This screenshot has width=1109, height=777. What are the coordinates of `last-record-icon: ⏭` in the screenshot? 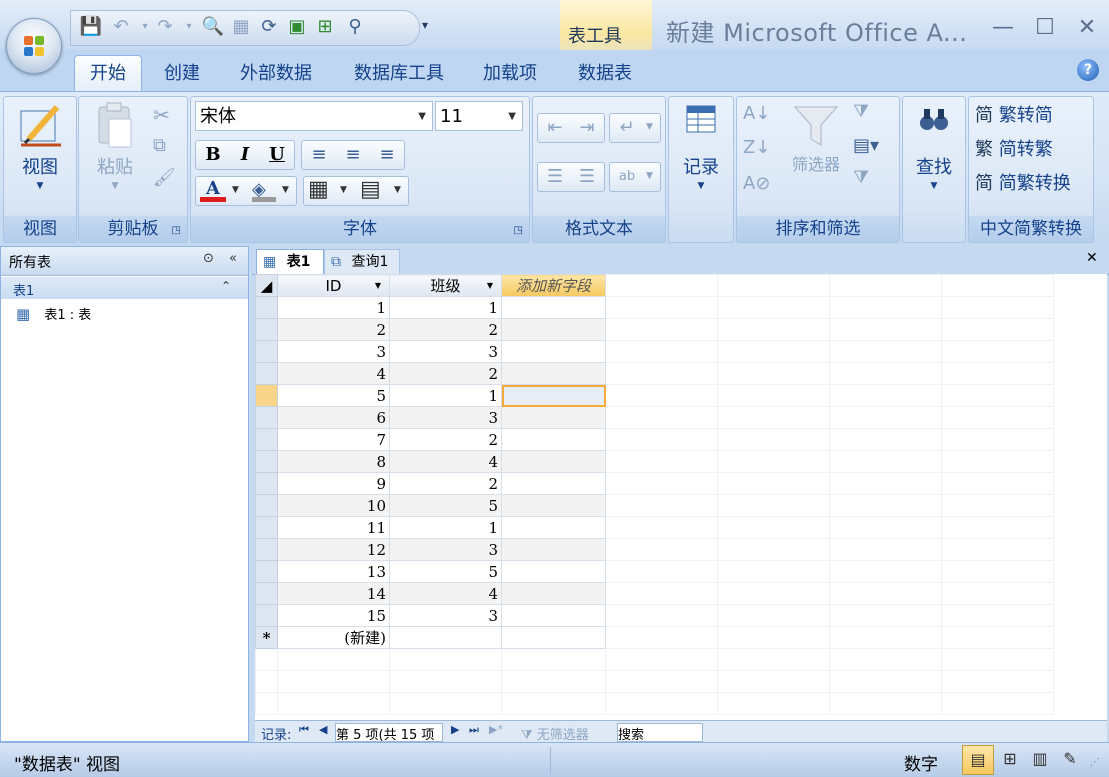 It's located at (474, 730).